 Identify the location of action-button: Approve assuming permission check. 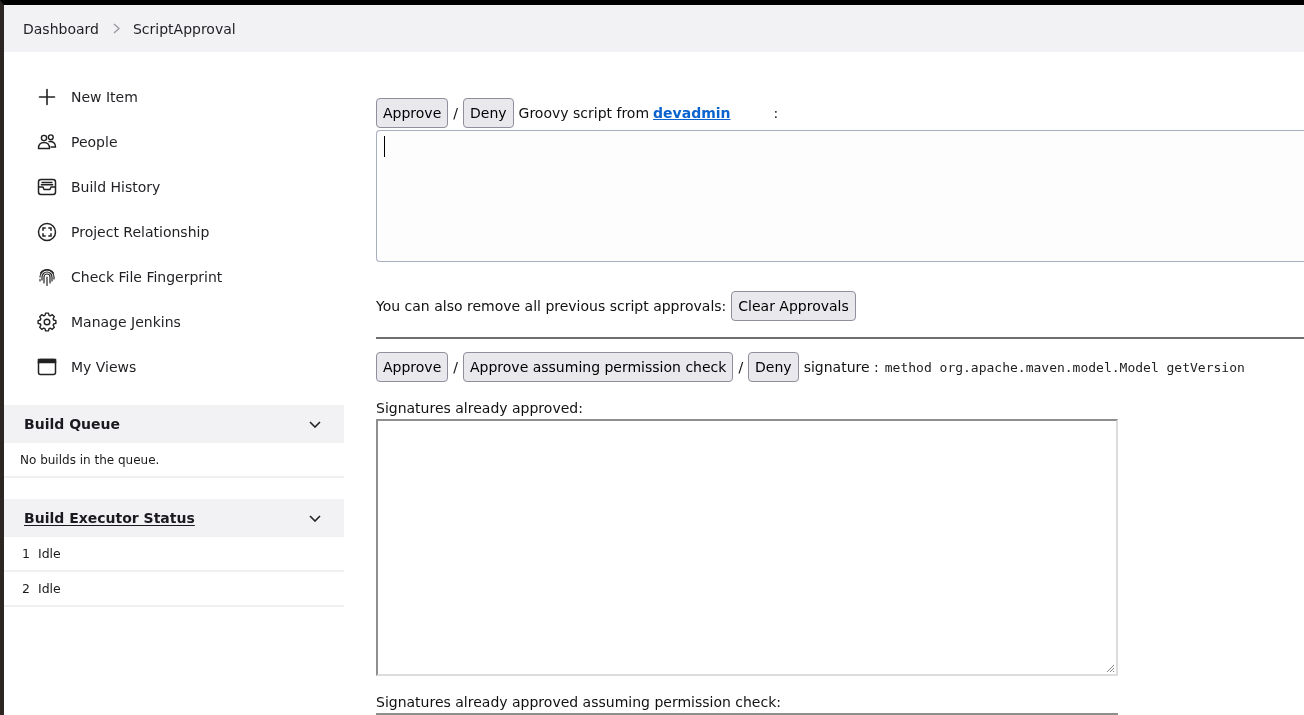
(598, 367).